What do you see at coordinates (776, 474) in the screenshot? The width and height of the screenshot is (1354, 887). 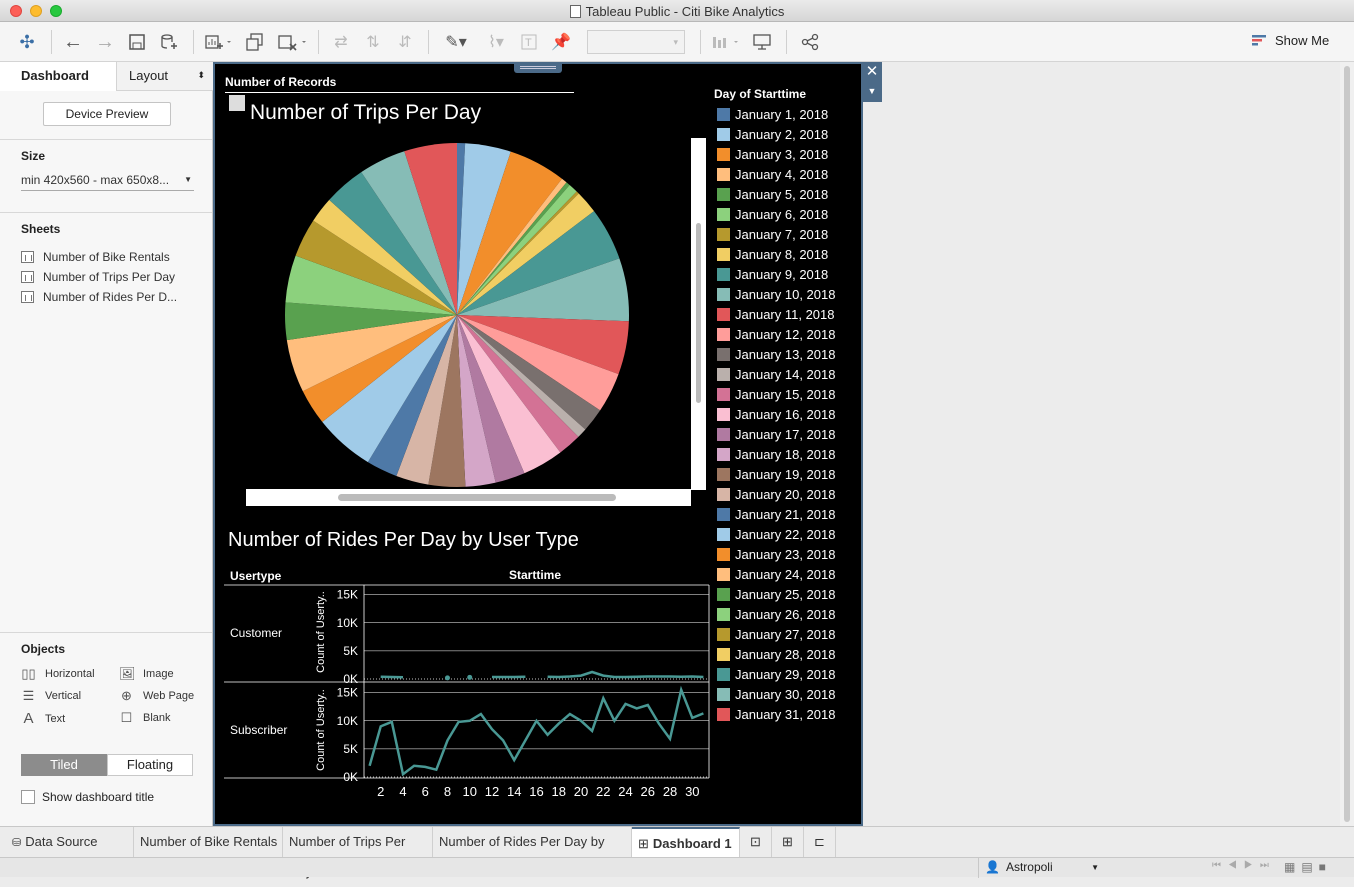 I see `legend-item: January 19, 2018` at bounding box center [776, 474].